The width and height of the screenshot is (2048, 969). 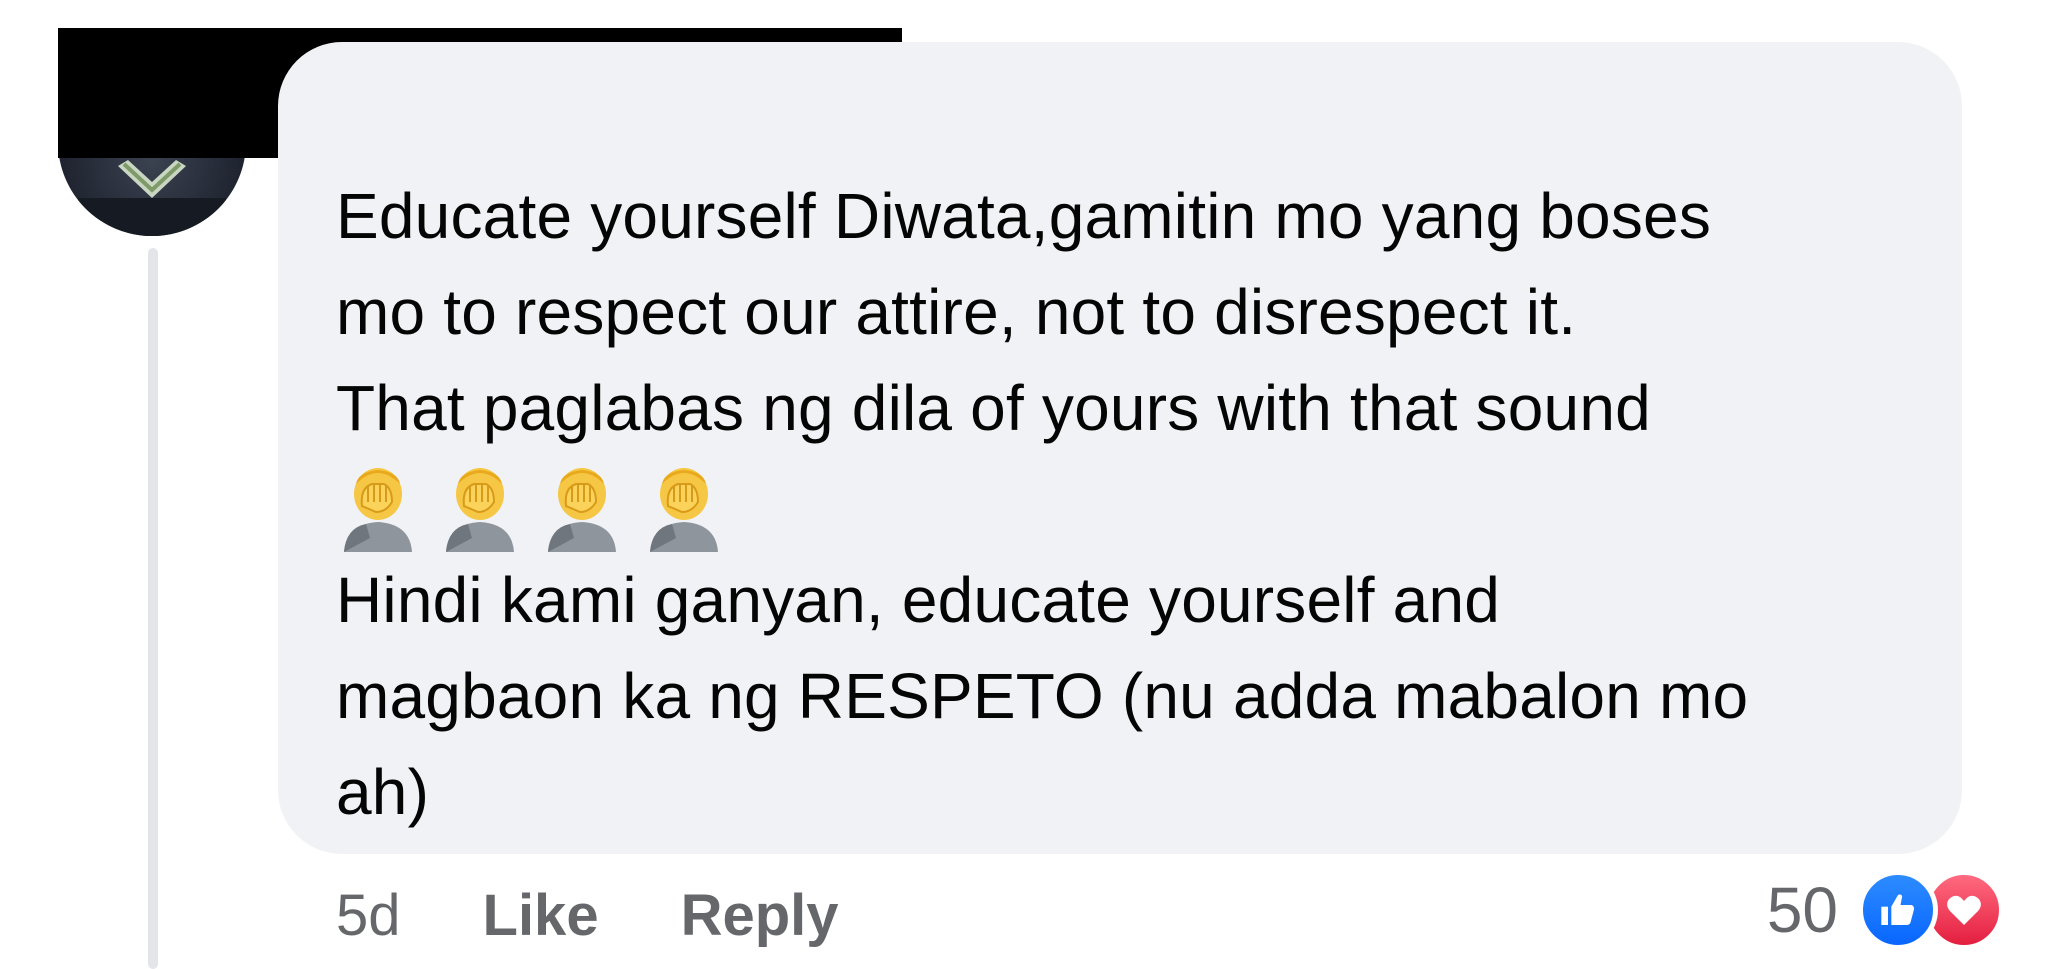 I want to click on like-reaction-icon, so click(x=1898, y=910).